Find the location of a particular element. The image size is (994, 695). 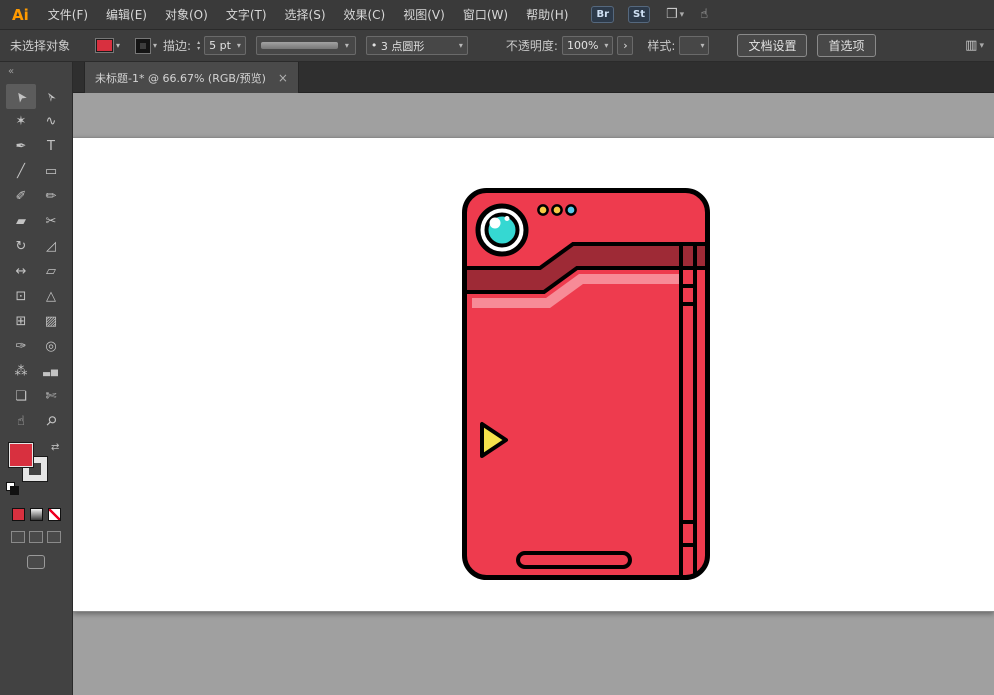

mesh-tool: ⊞ is located at coordinates (21, 321).